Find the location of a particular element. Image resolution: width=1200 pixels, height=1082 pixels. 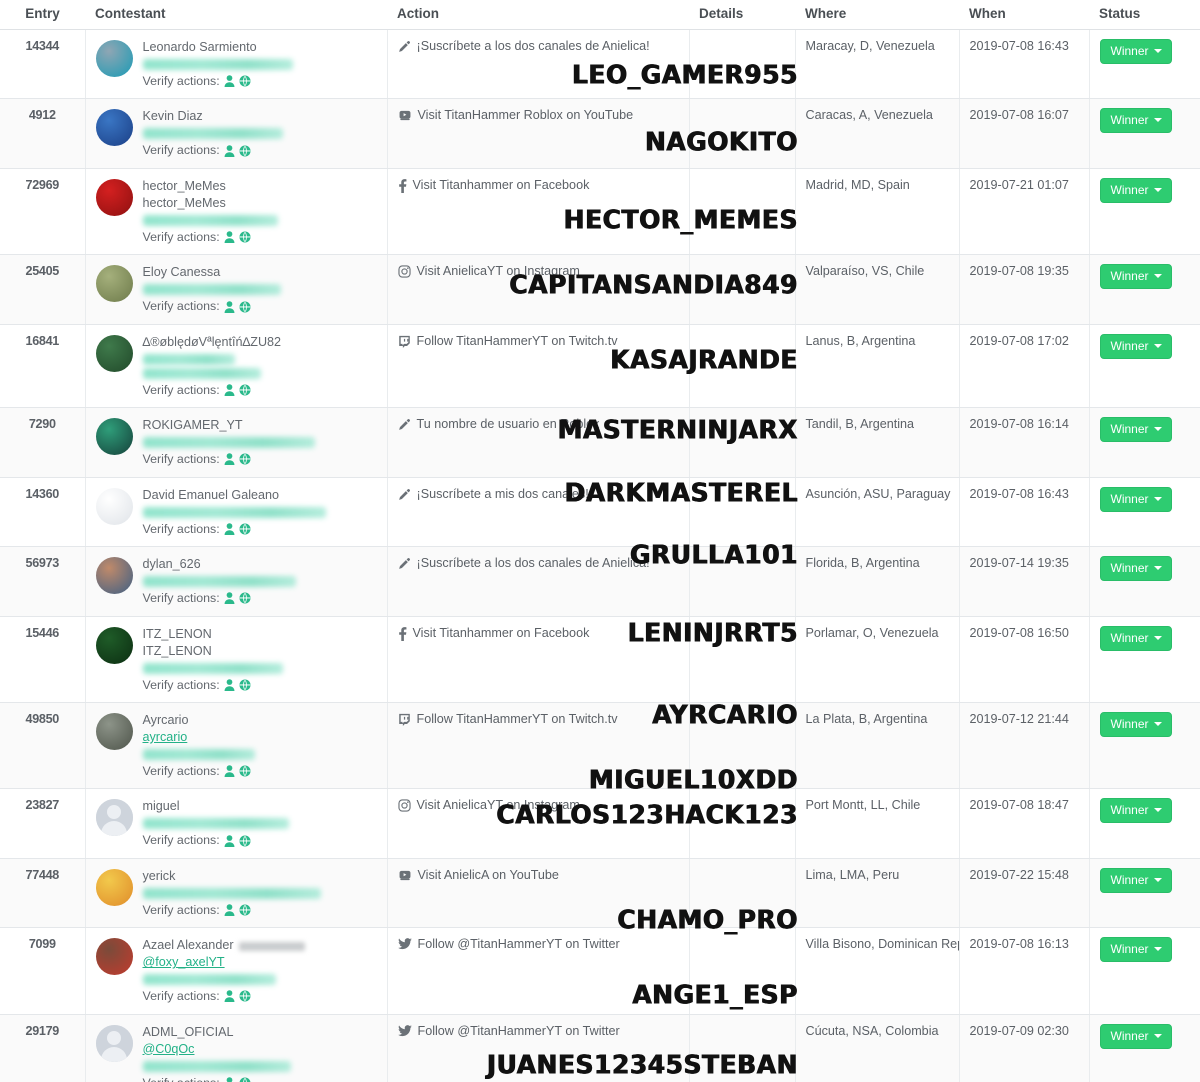

column-header-status: Status is located at coordinates (1144, 15).